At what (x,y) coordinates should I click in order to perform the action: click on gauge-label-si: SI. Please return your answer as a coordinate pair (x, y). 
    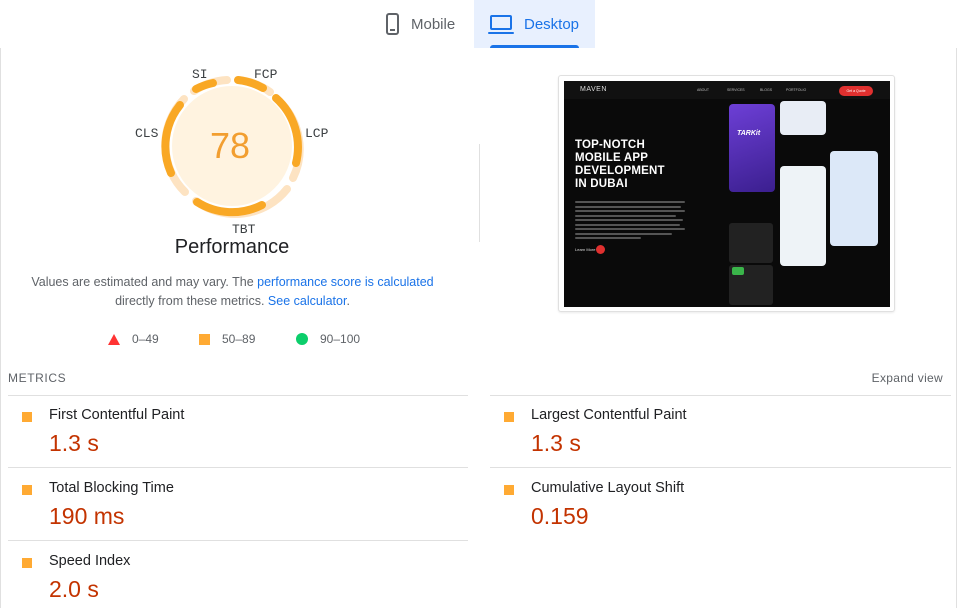
    Looking at the image, I should click on (200, 74).